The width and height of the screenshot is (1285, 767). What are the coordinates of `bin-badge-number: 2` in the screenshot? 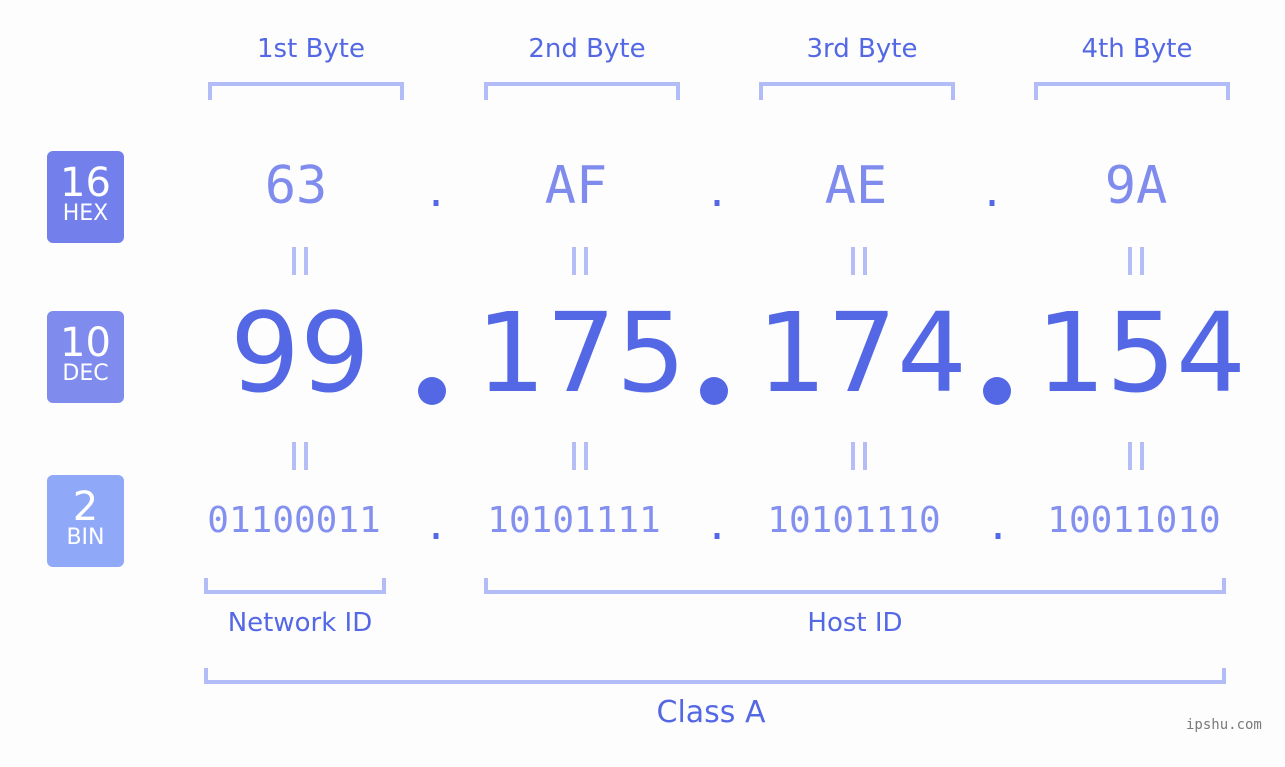 It's located at (85, 507).